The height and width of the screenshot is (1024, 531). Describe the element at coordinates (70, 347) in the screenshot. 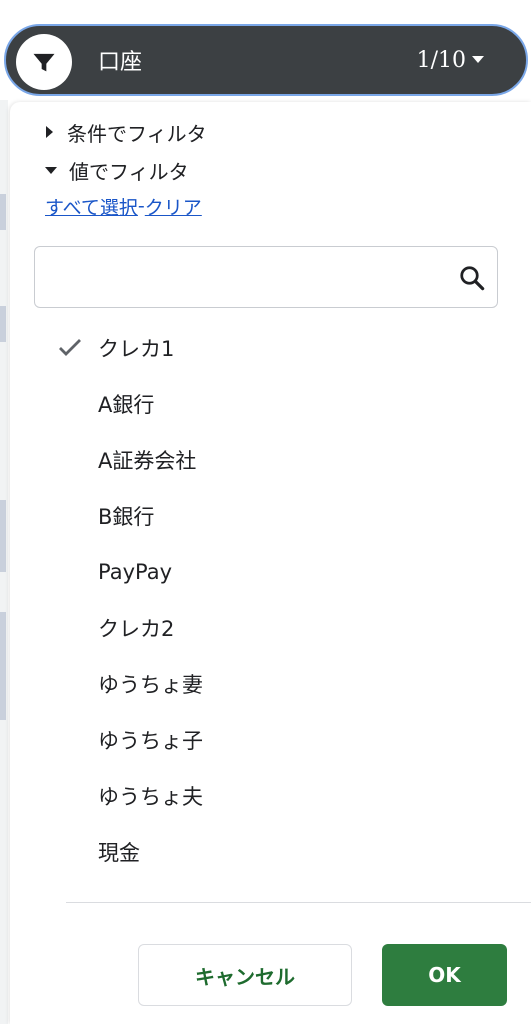

I see `check-icon` at that location.